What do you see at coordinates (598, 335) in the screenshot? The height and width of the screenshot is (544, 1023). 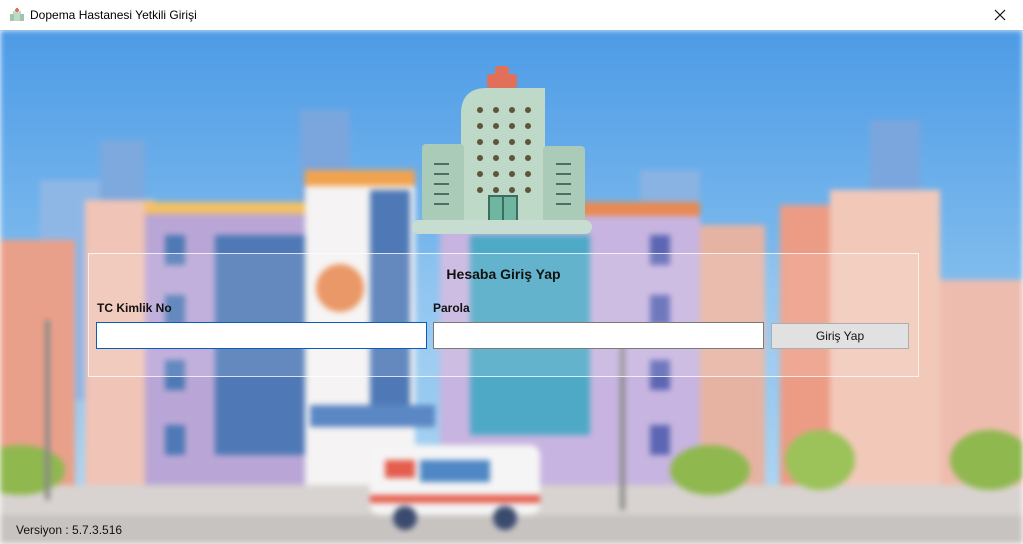 I see `password-input` at bounding box center [598, 335].